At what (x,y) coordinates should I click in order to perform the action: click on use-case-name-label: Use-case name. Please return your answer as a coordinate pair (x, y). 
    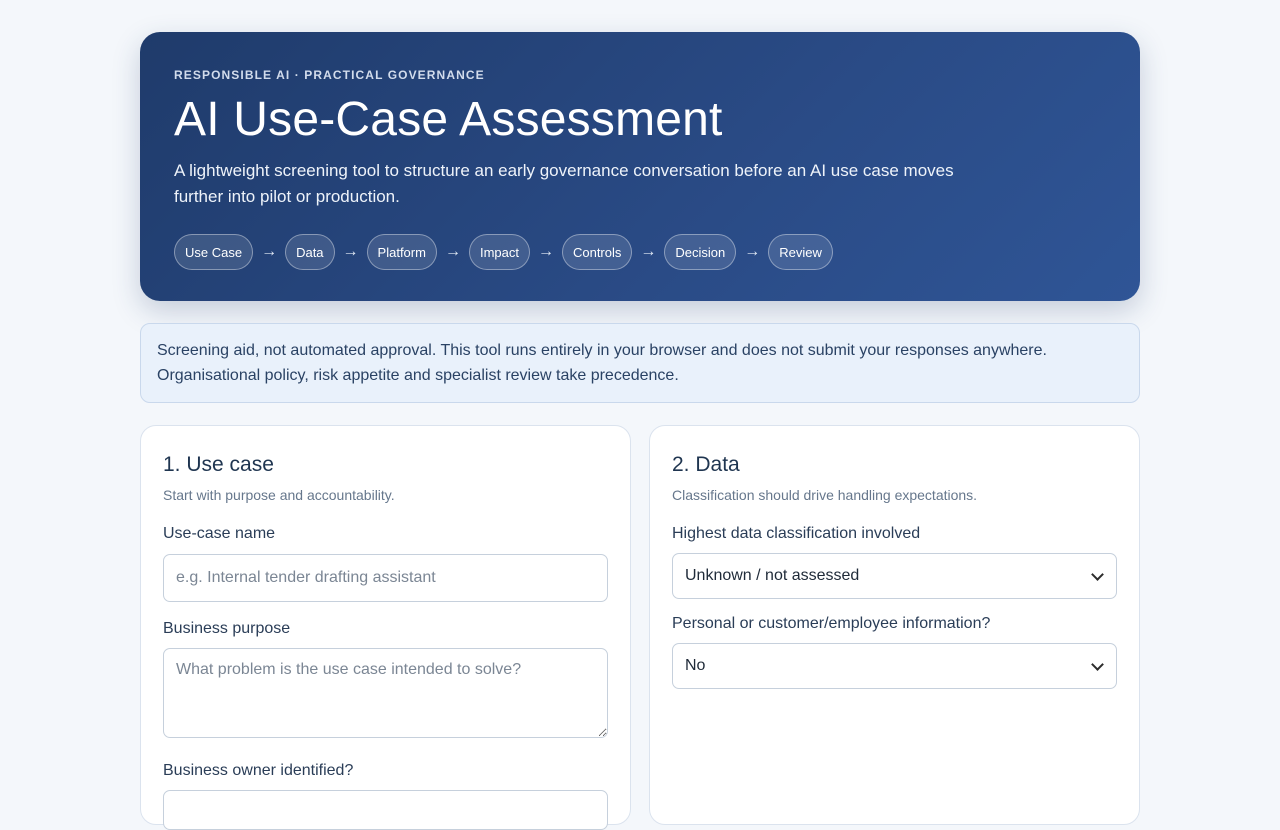
    Looking at the image, I should click on (219, 533).